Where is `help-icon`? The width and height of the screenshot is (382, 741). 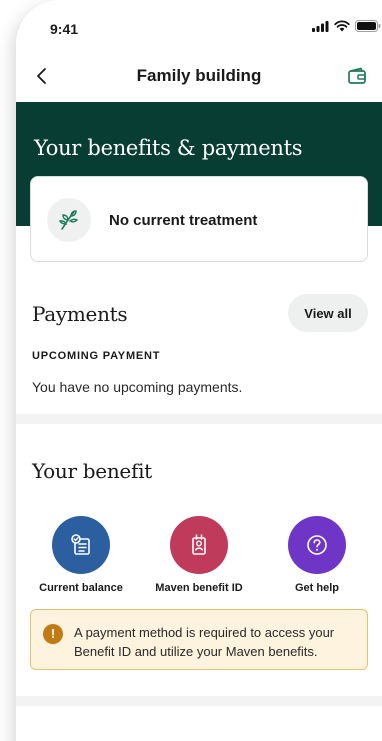 help-icon is located at coordinates (317, 545).